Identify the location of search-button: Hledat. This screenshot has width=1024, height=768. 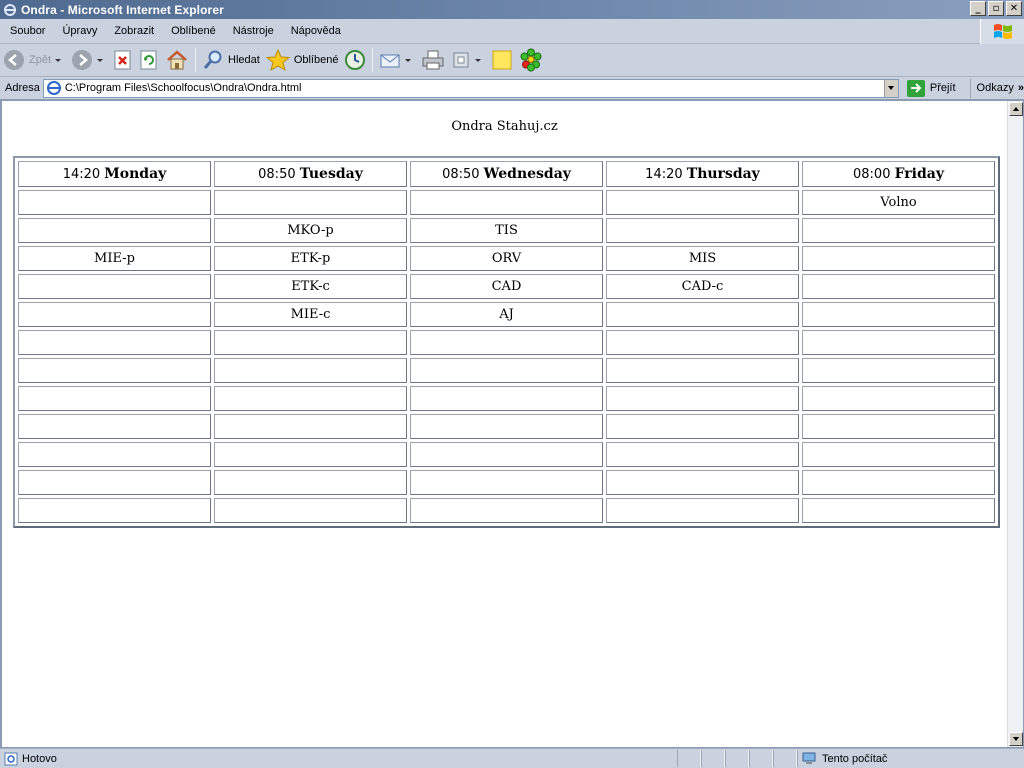
(231, 60).